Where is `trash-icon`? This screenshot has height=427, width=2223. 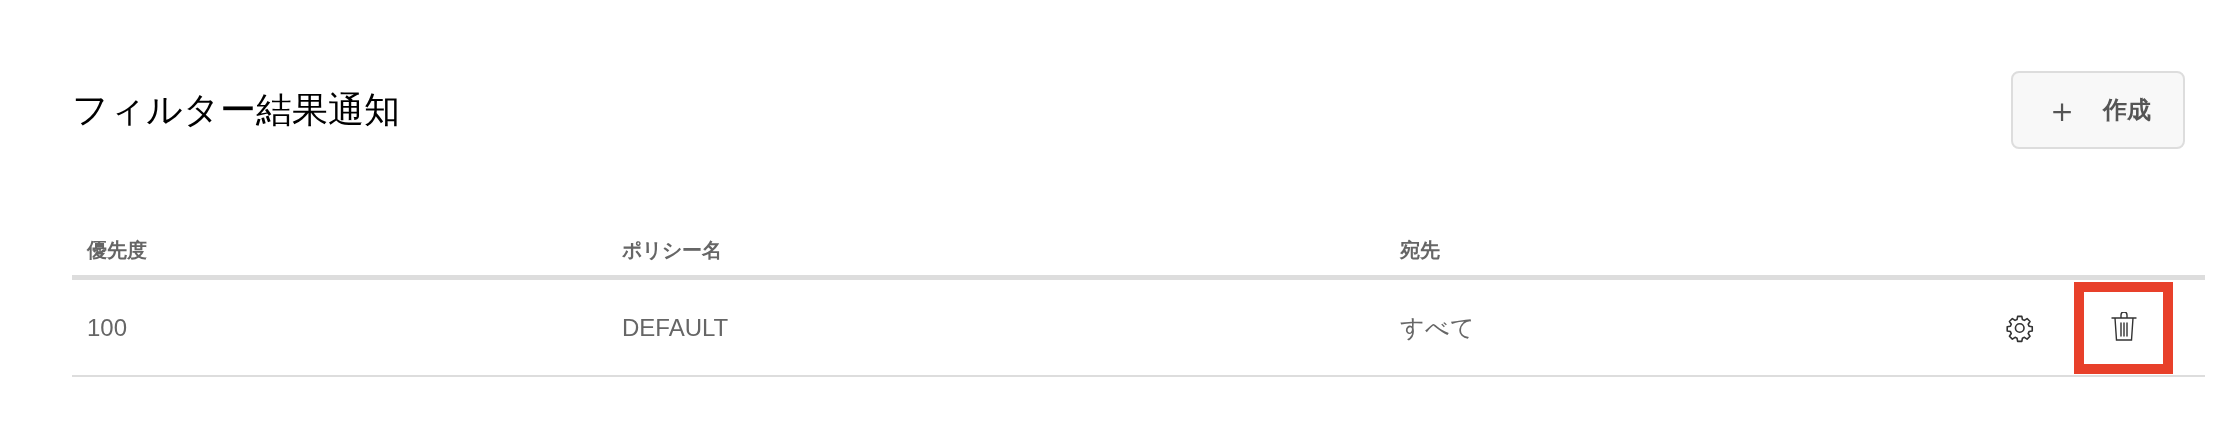 trash-icon is located at coordinates (2123, 327).